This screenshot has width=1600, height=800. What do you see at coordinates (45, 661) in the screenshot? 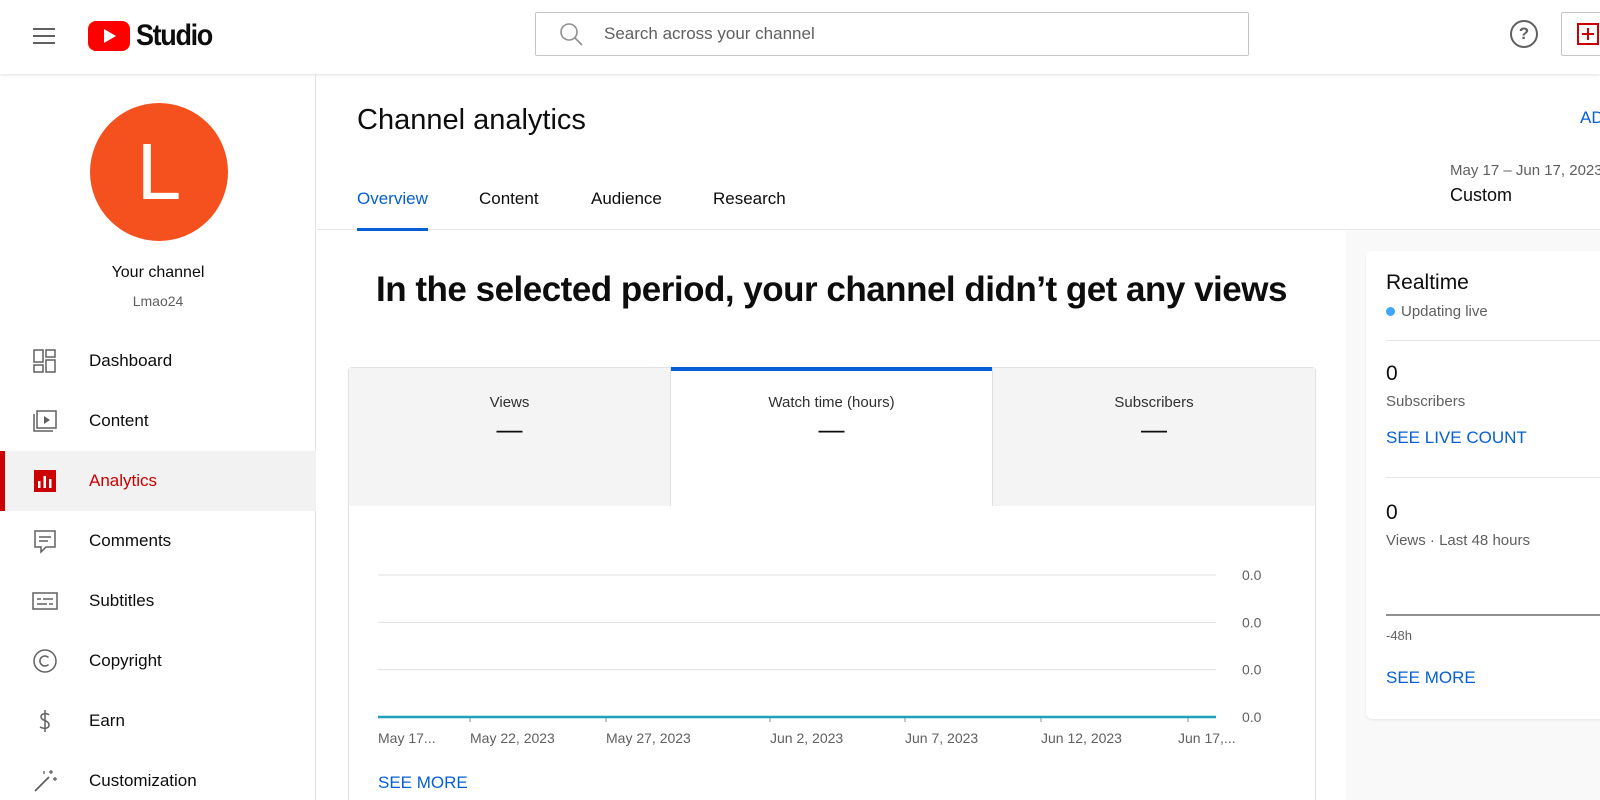
I see `copyright-icon` at bounding box center [45, 661].